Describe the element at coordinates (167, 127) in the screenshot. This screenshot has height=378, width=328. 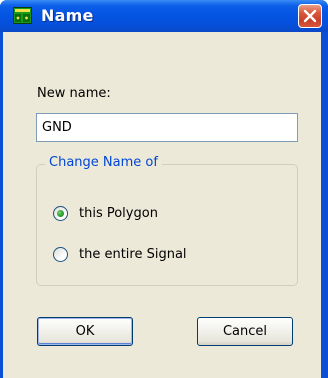
I see `new-name-input` at that location.